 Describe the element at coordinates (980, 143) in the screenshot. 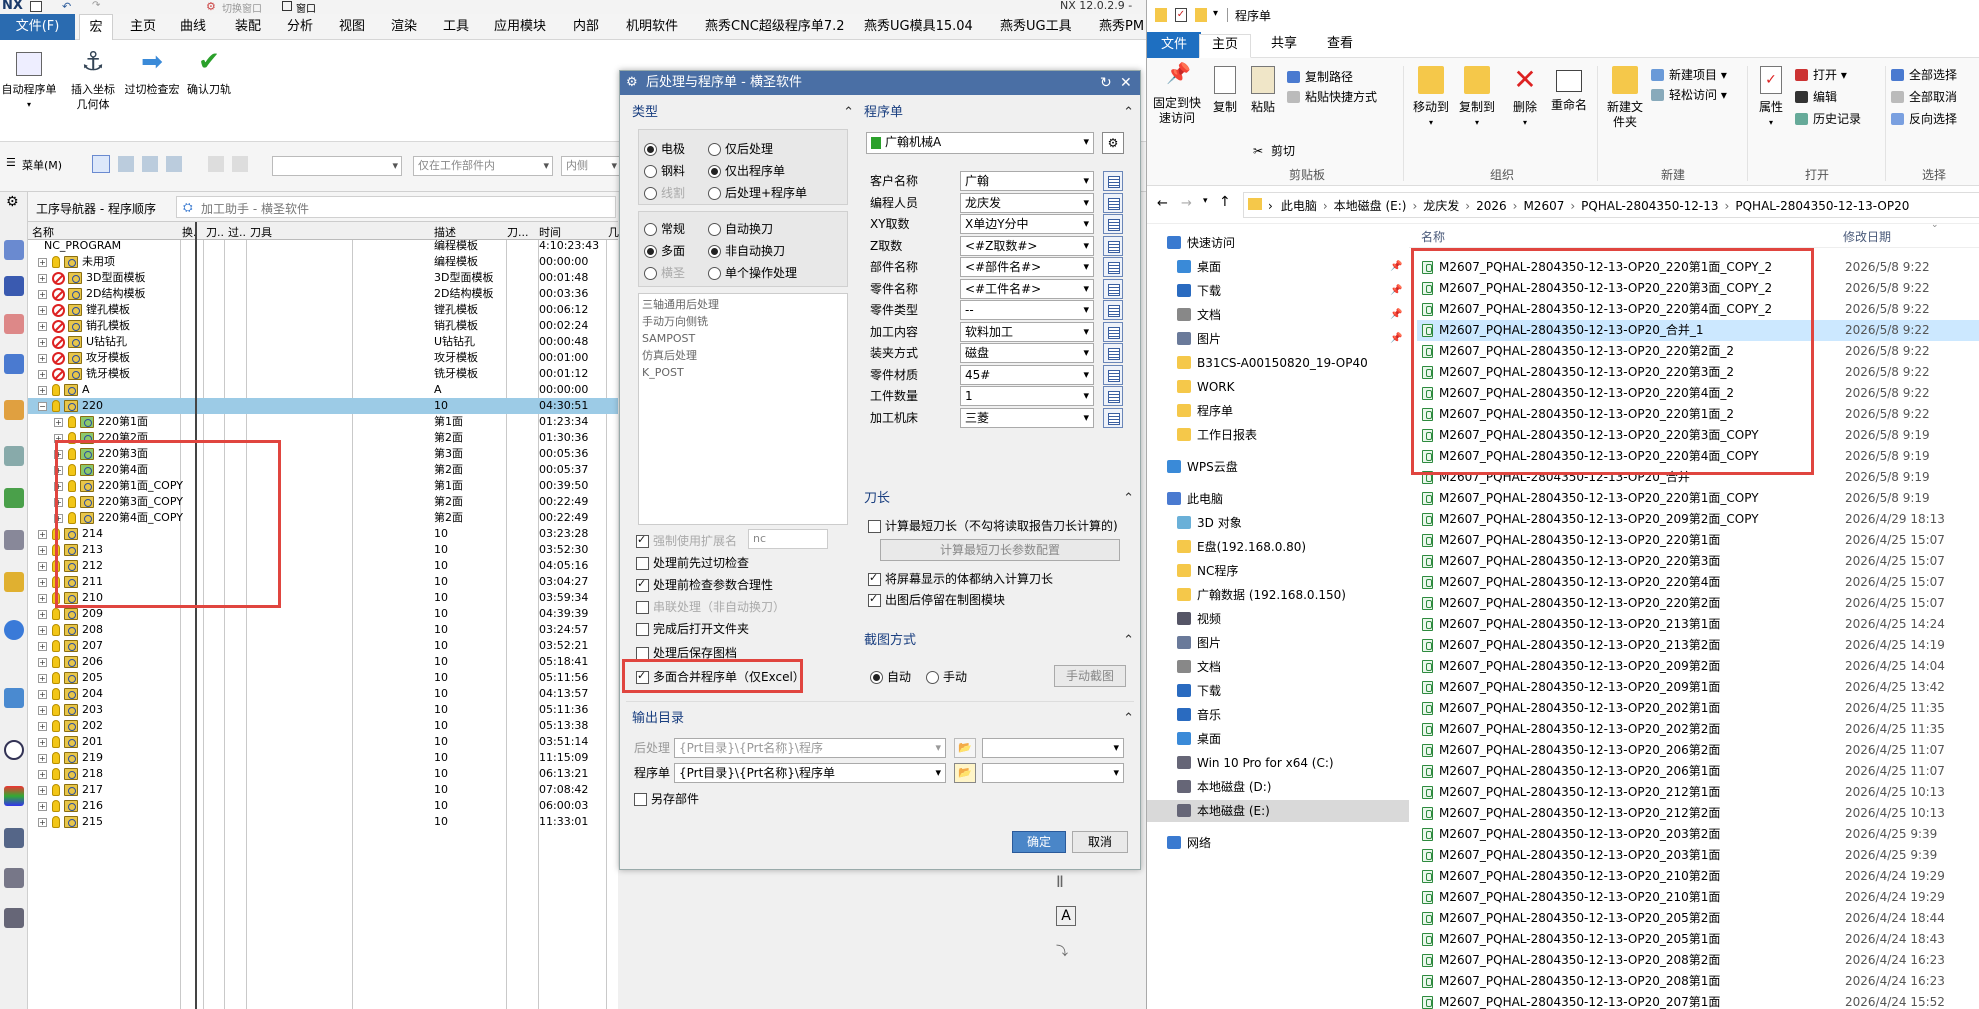

I see `template-combo: 广翰机械A` at that location.